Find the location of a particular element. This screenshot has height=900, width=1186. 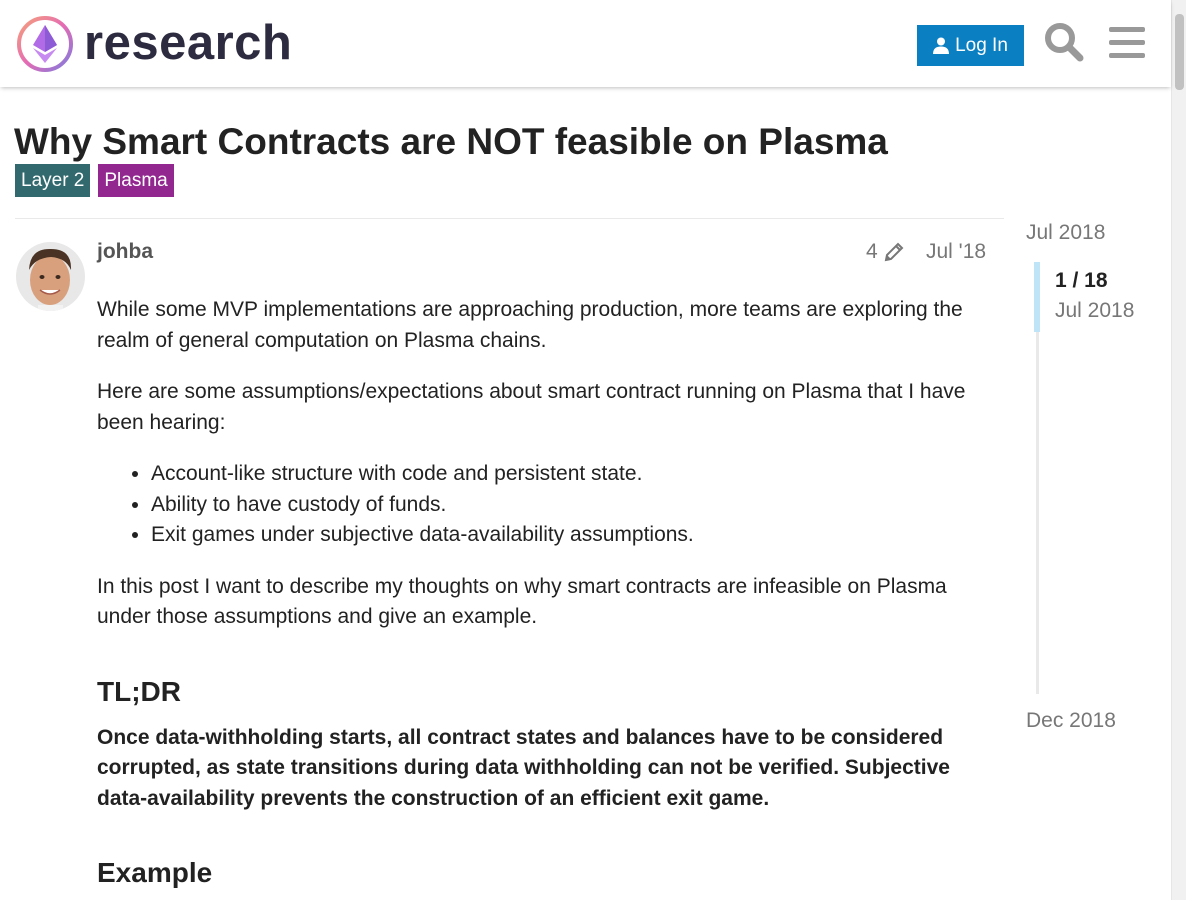

avatar-image is located at coordinates (50, 276).